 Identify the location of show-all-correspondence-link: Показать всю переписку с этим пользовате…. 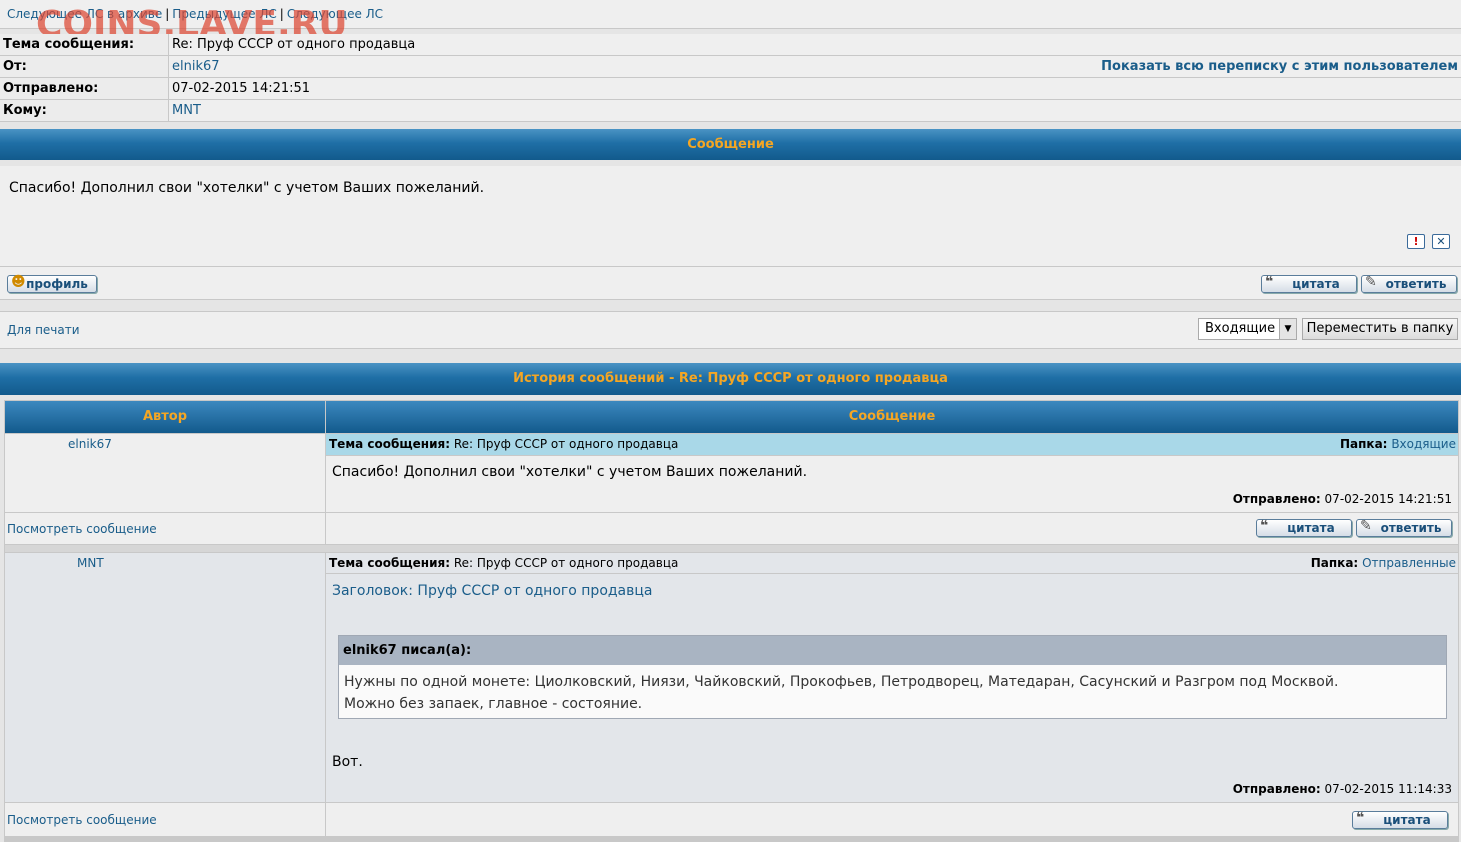
(1279, 66).